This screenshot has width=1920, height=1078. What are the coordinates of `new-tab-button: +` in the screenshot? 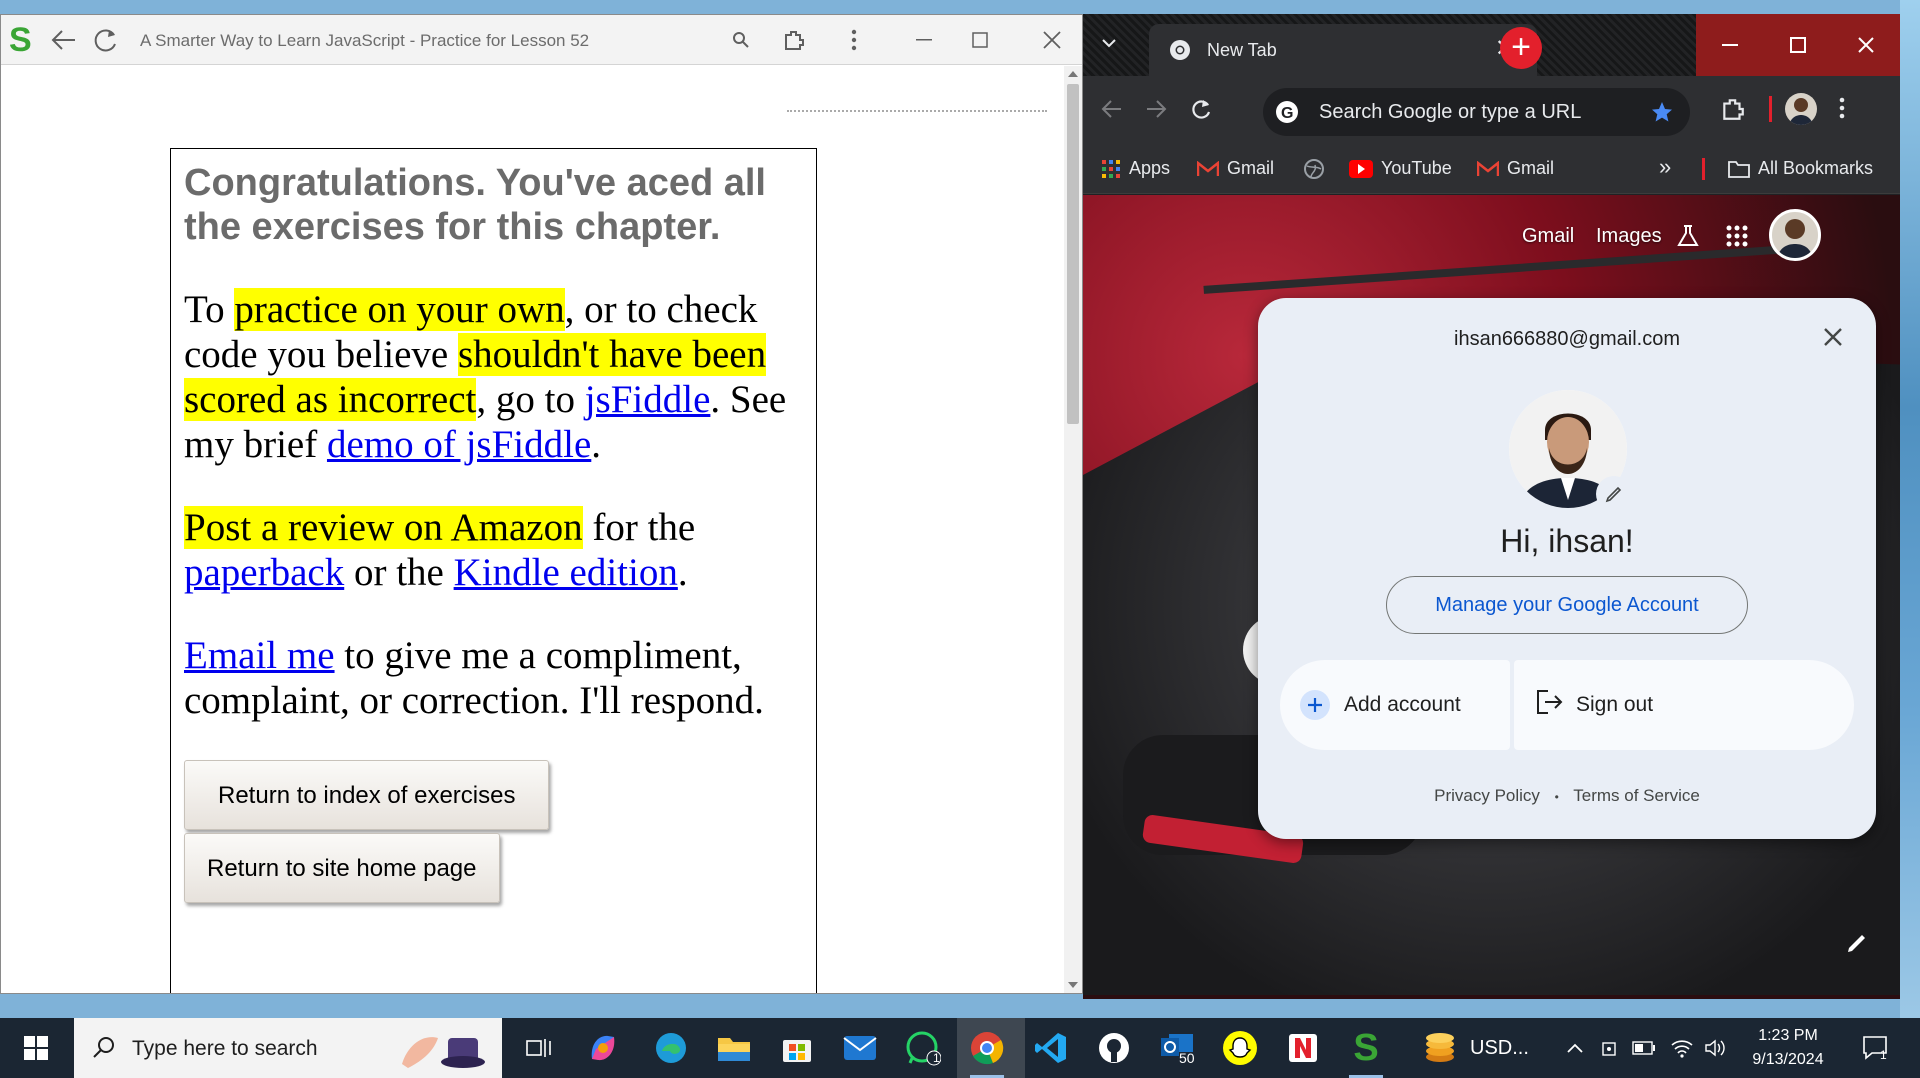 It's located at (1521, 48).